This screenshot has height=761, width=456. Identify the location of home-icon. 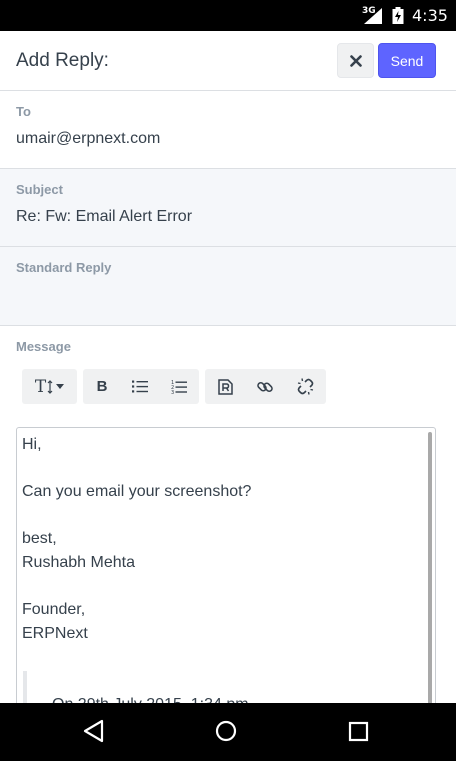
(226, 731).